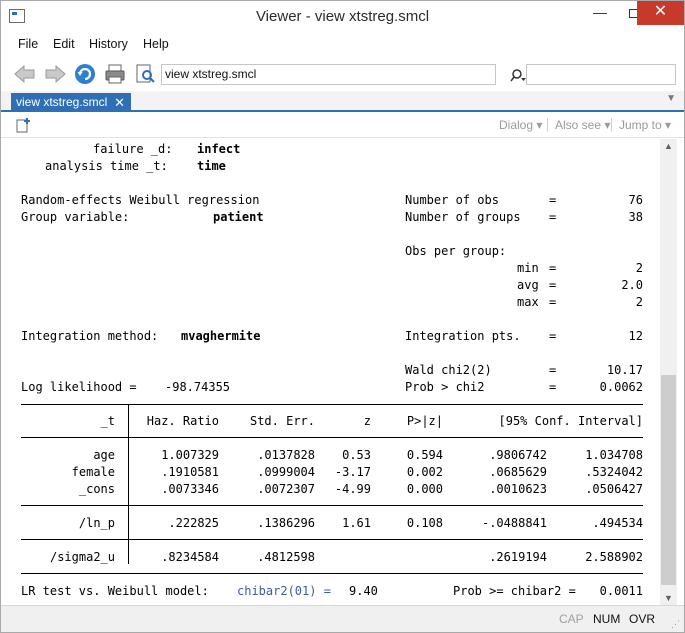  Describe the element at coordinates (286, 472) in the screenshot. I see `cell: .0999004` at that location.